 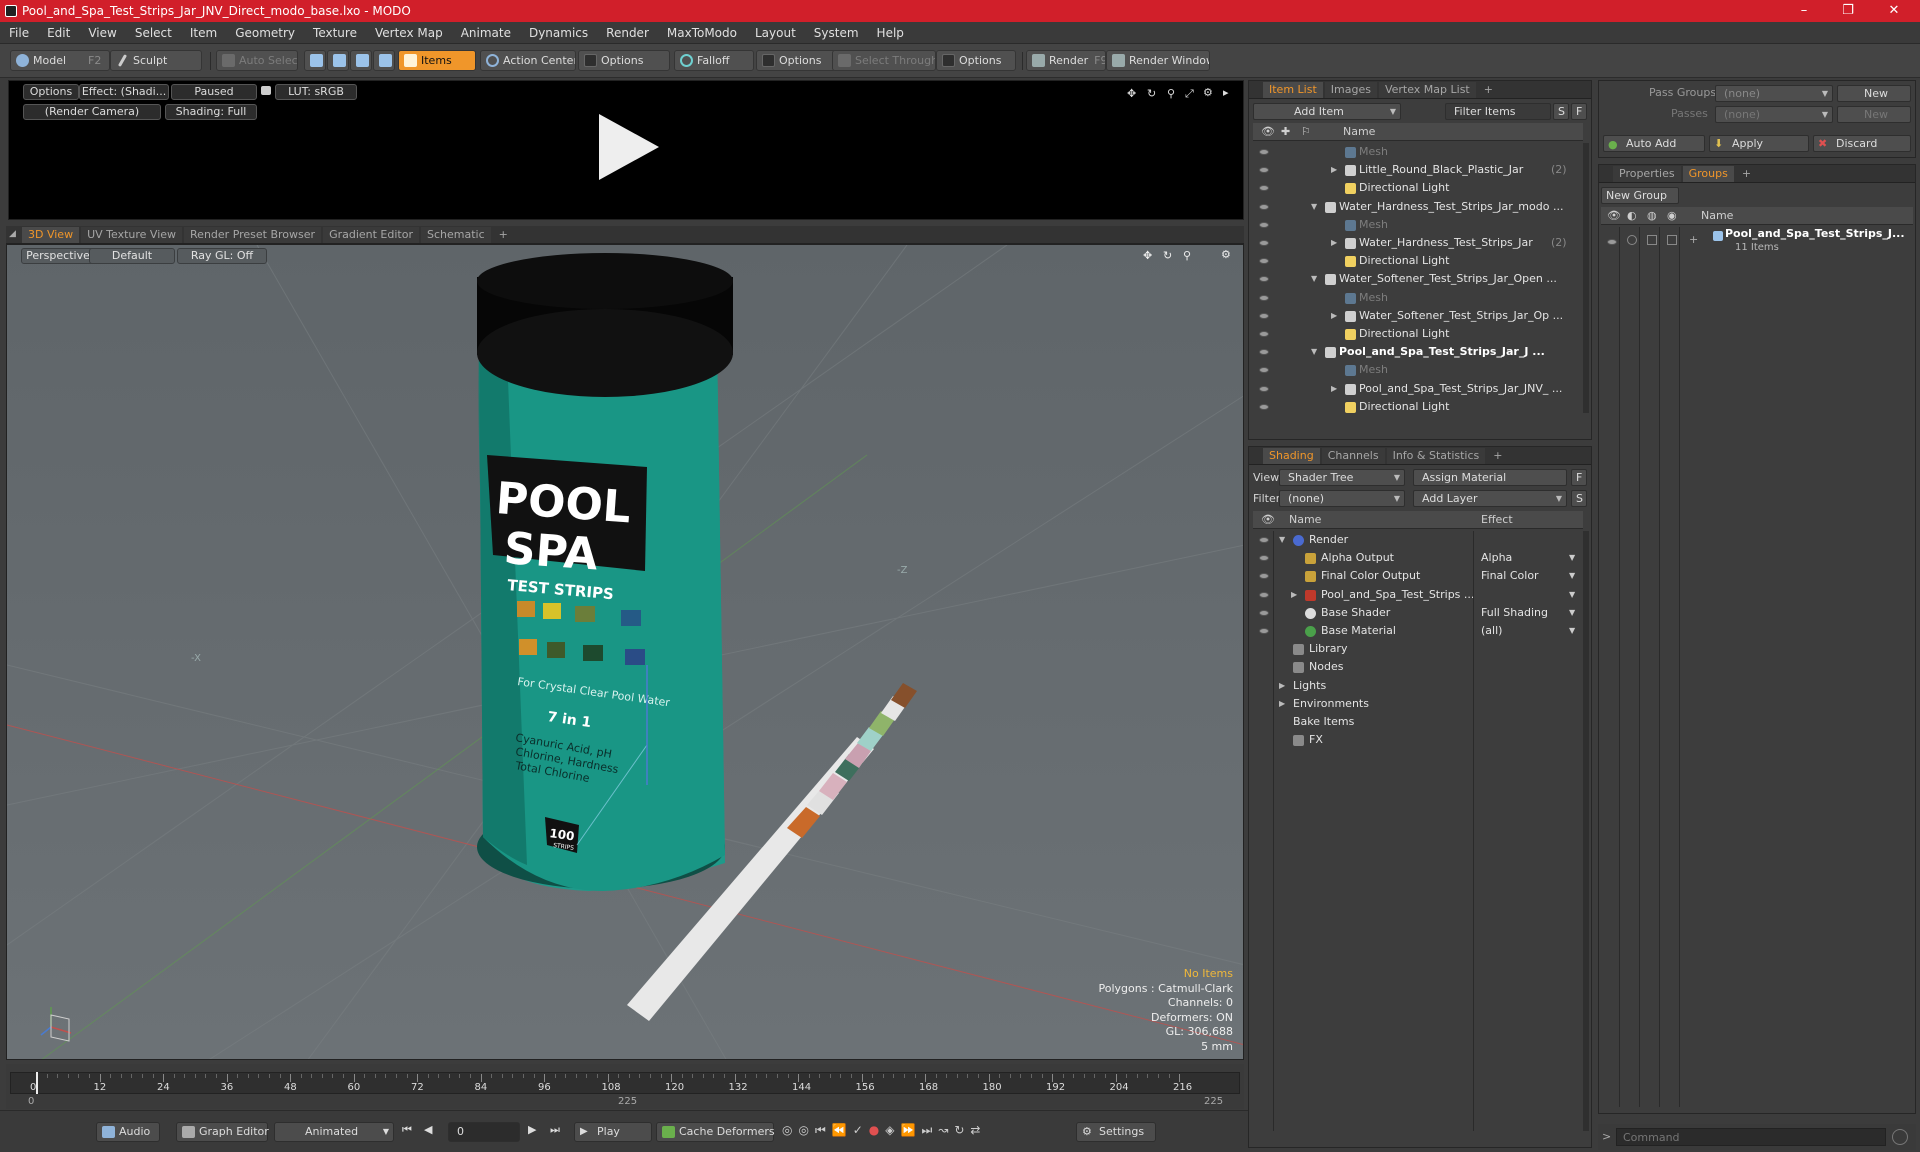 What do you see at coordinates (1900, 1137) in the screenshot?
I see `command-history-icon` at bounding box center [1900, 1137].